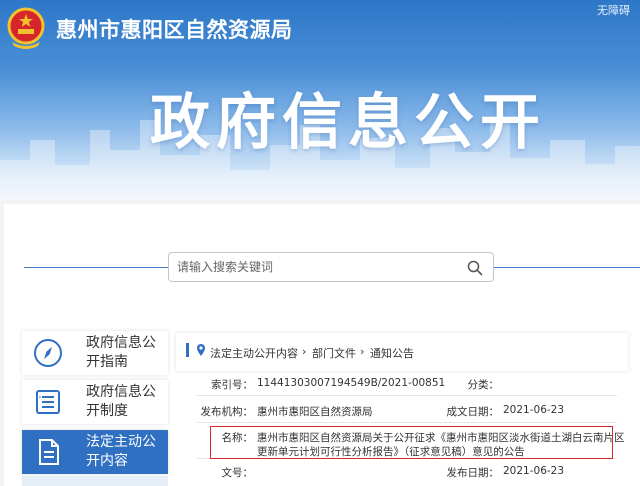 The image size is (640, 486). I want to click on category-label: 分类：, so click(483, 385).